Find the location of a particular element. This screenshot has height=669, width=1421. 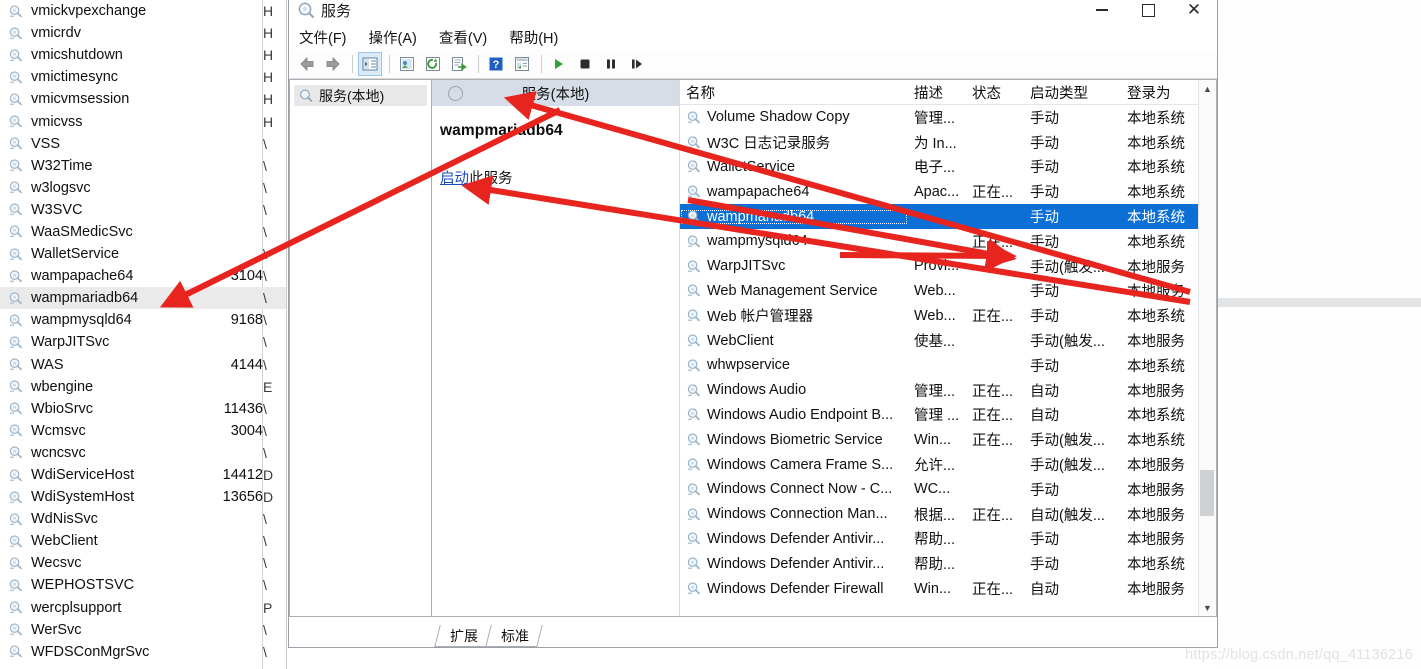

task-manager-row: WebClient \ is located at coordinates (143, 541).